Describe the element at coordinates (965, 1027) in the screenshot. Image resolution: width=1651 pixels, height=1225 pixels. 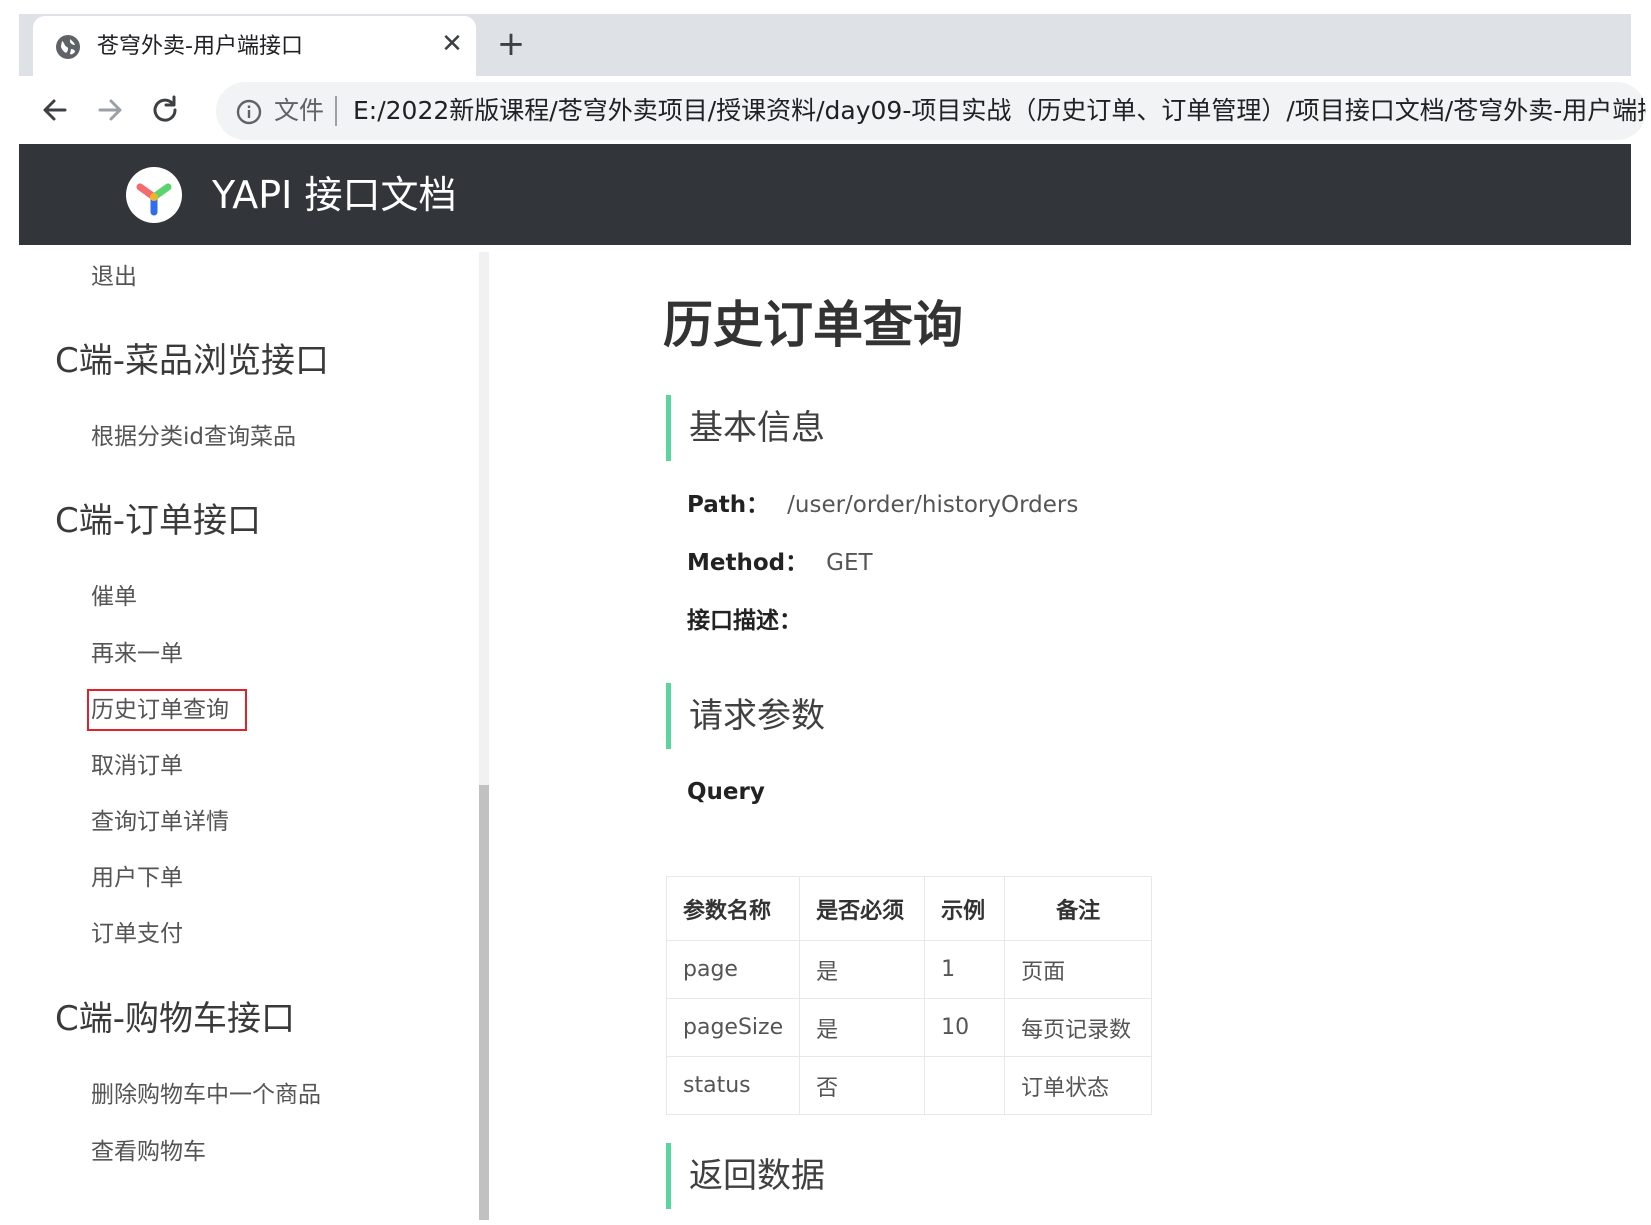
I see `param-example: 10` at that location.